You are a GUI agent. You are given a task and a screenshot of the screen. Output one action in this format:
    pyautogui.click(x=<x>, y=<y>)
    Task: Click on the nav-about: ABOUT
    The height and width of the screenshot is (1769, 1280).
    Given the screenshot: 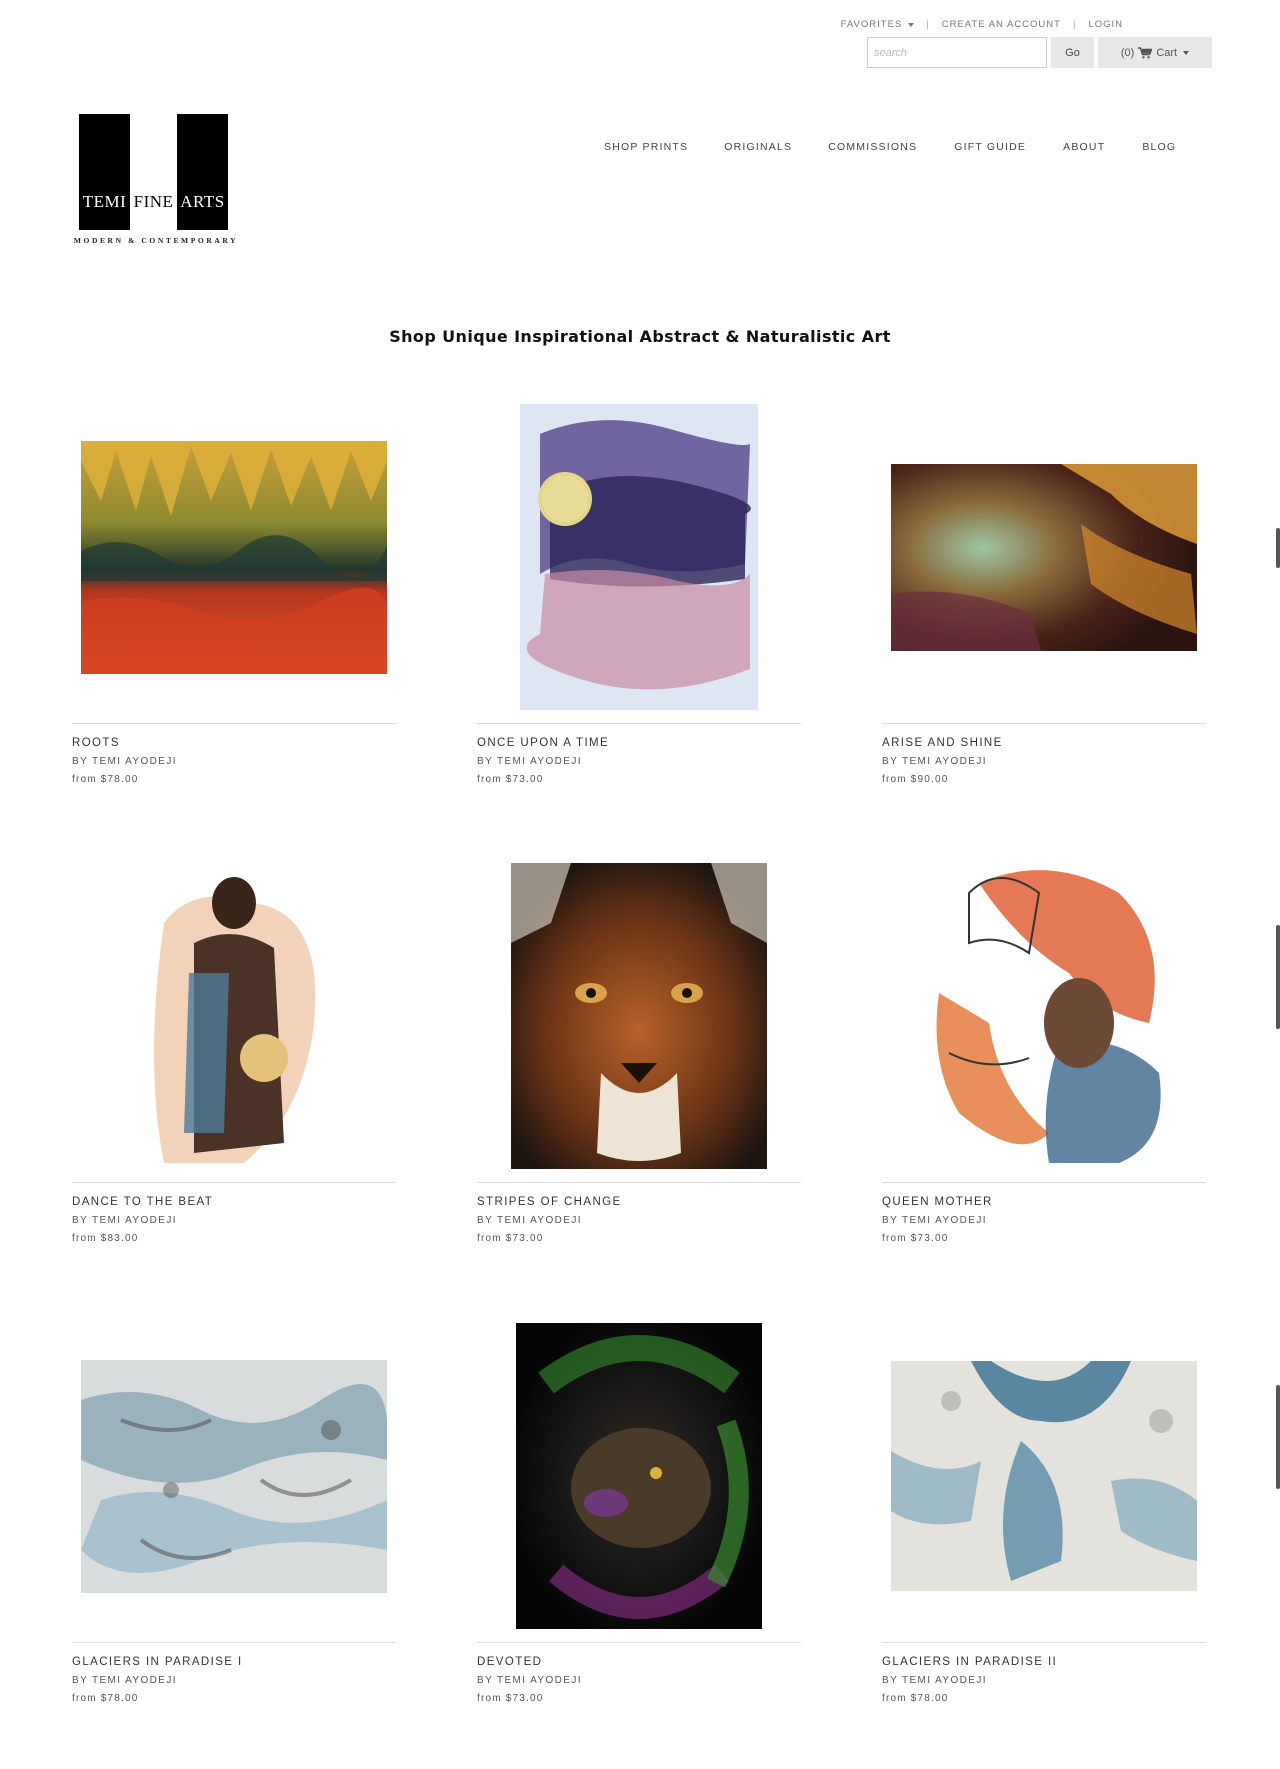 What is the action you would take?
    pyautogui.click(x=1084, y=147)
    